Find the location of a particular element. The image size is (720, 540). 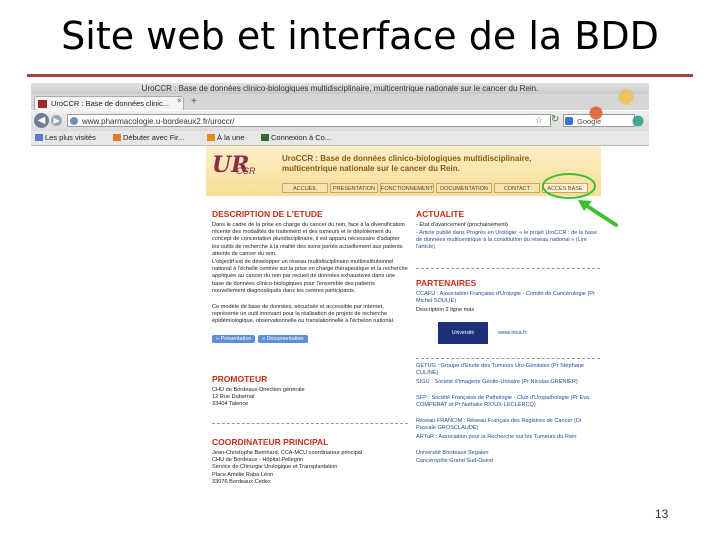

favicon-icon is located at coordinates (42, 104).